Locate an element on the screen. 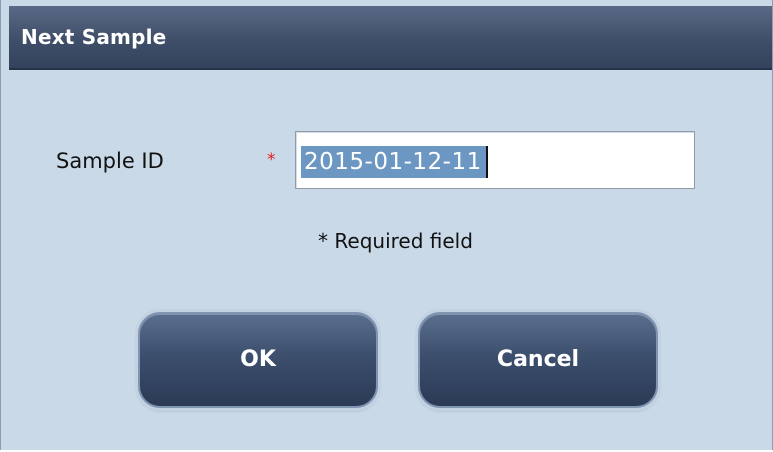 The width and height of the screenshot is (773, 452). cancel-button: Cancel is located at coordinates (538, 360).